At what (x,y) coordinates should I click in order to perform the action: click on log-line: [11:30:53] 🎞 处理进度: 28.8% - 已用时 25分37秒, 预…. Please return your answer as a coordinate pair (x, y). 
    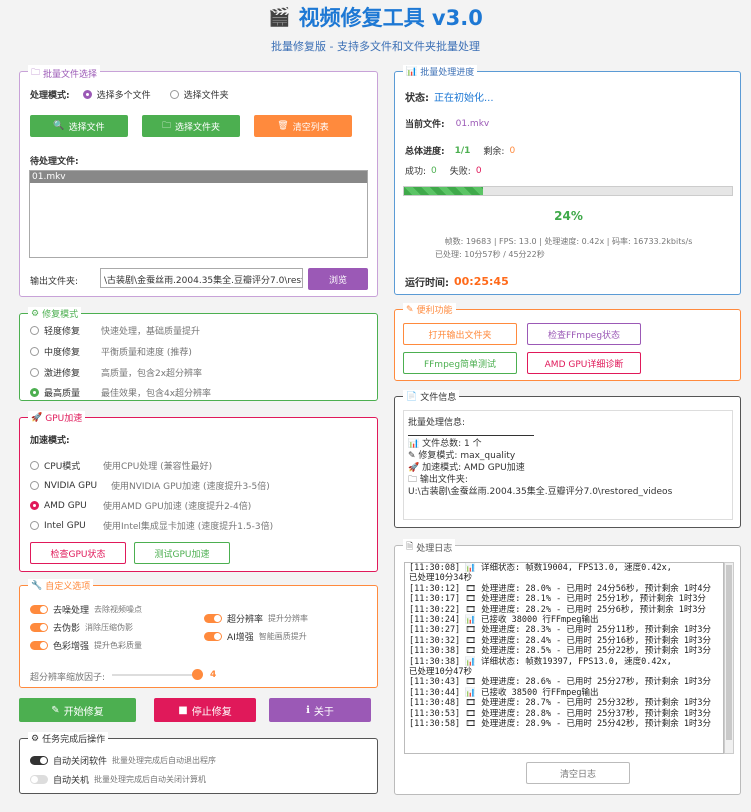
    Looking at the image, I should click on (560, 713).